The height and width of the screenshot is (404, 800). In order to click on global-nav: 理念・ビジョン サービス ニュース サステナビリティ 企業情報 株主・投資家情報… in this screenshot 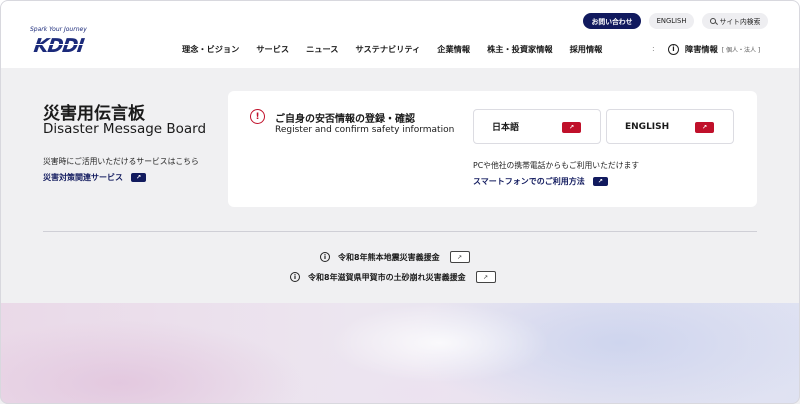, I will do `click(392, 49)`.